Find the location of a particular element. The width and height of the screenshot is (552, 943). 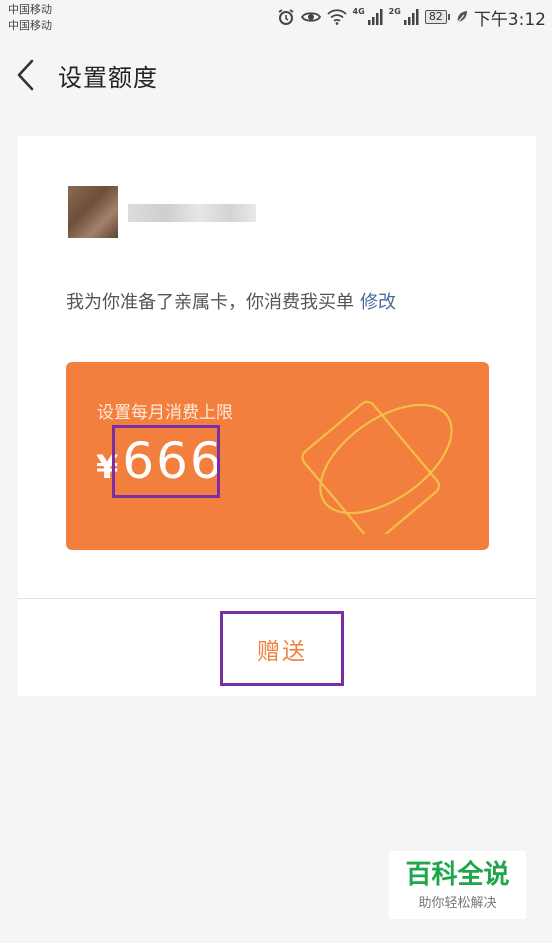

card-orbit-icon is located at coordinates (377, 467).